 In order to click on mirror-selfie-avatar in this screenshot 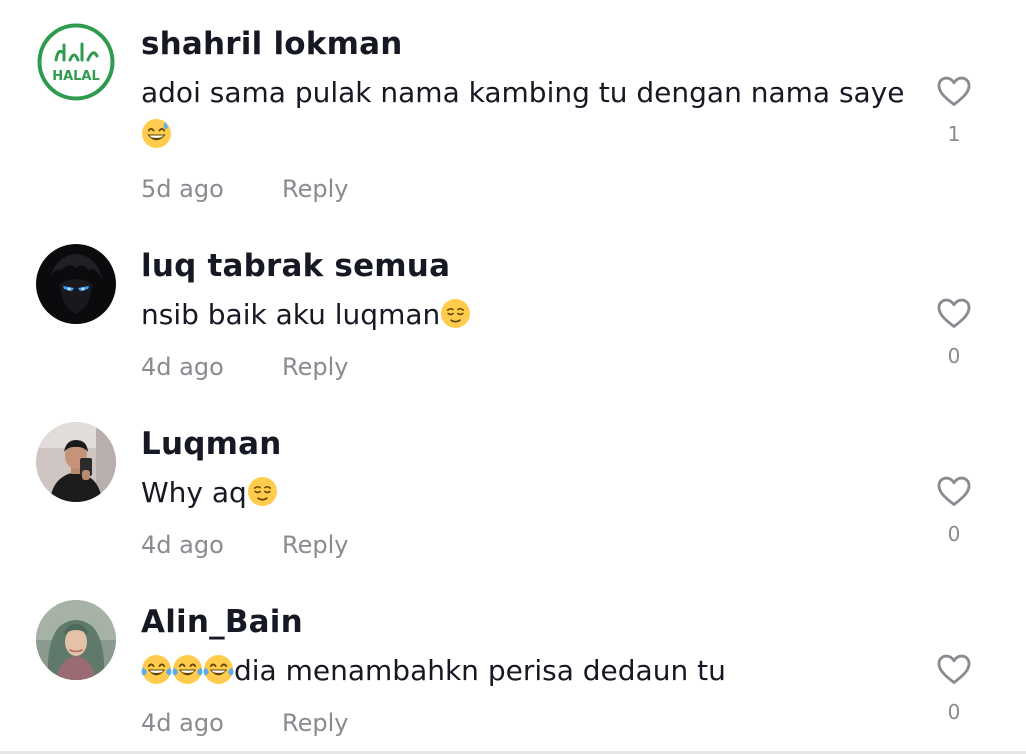, I will do `click(76, 462)`.